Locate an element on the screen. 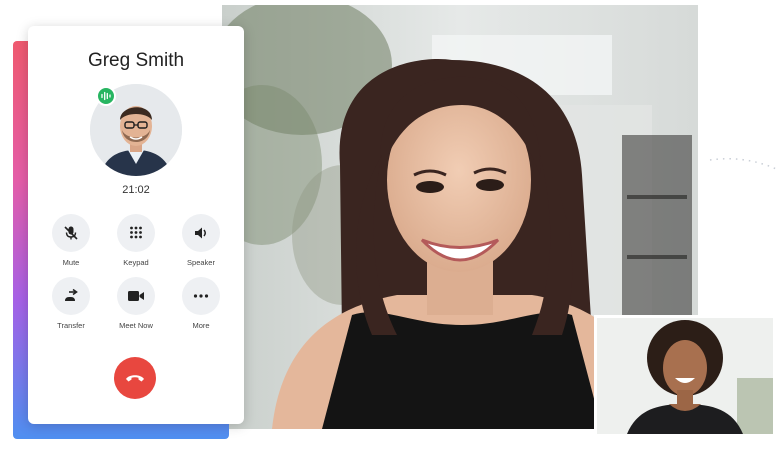 The image size is (777, 449). call-duration: 21:02 is located at coordinates (136, 190).